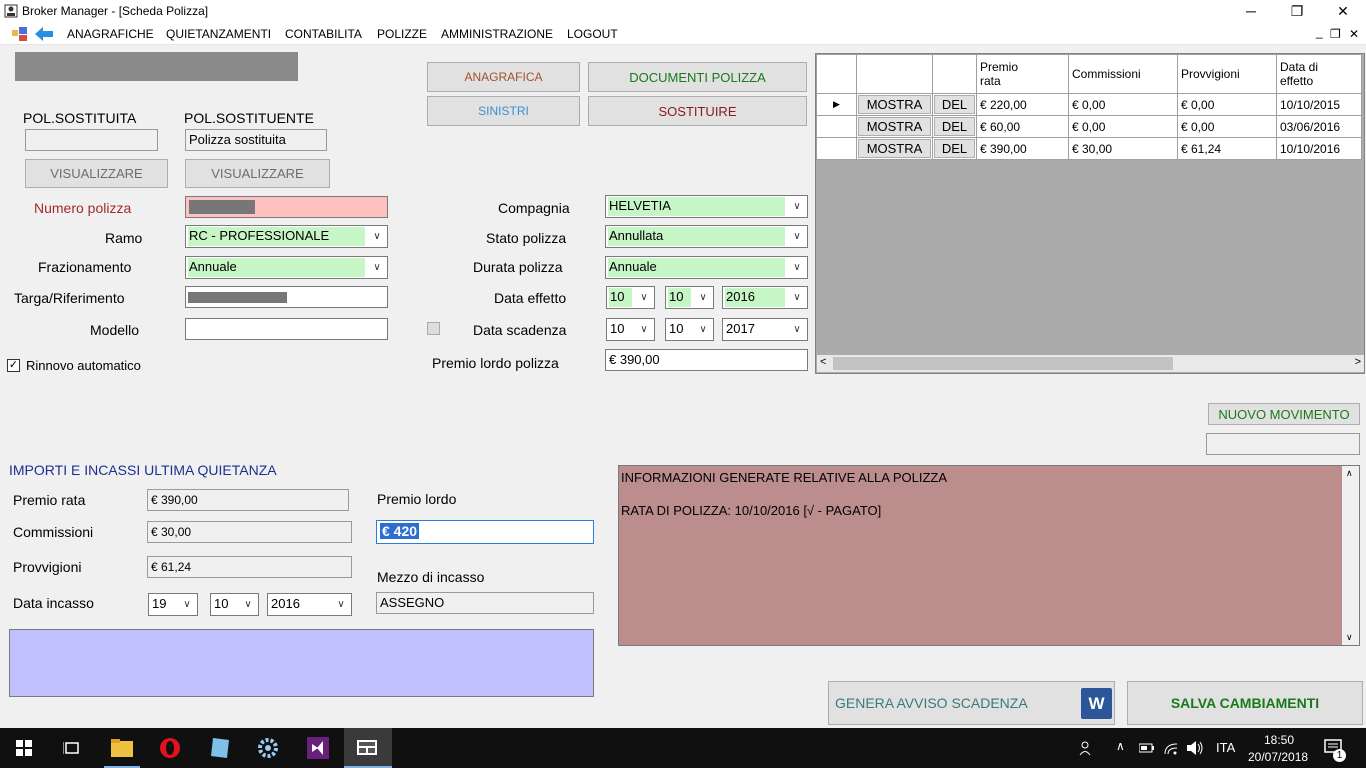 This screenshot has height=768, width=1366. Describe the element at coordinates (765, 329) in the screenshot. I see `scadenza-anno-select: 2017 ∨` at that location.